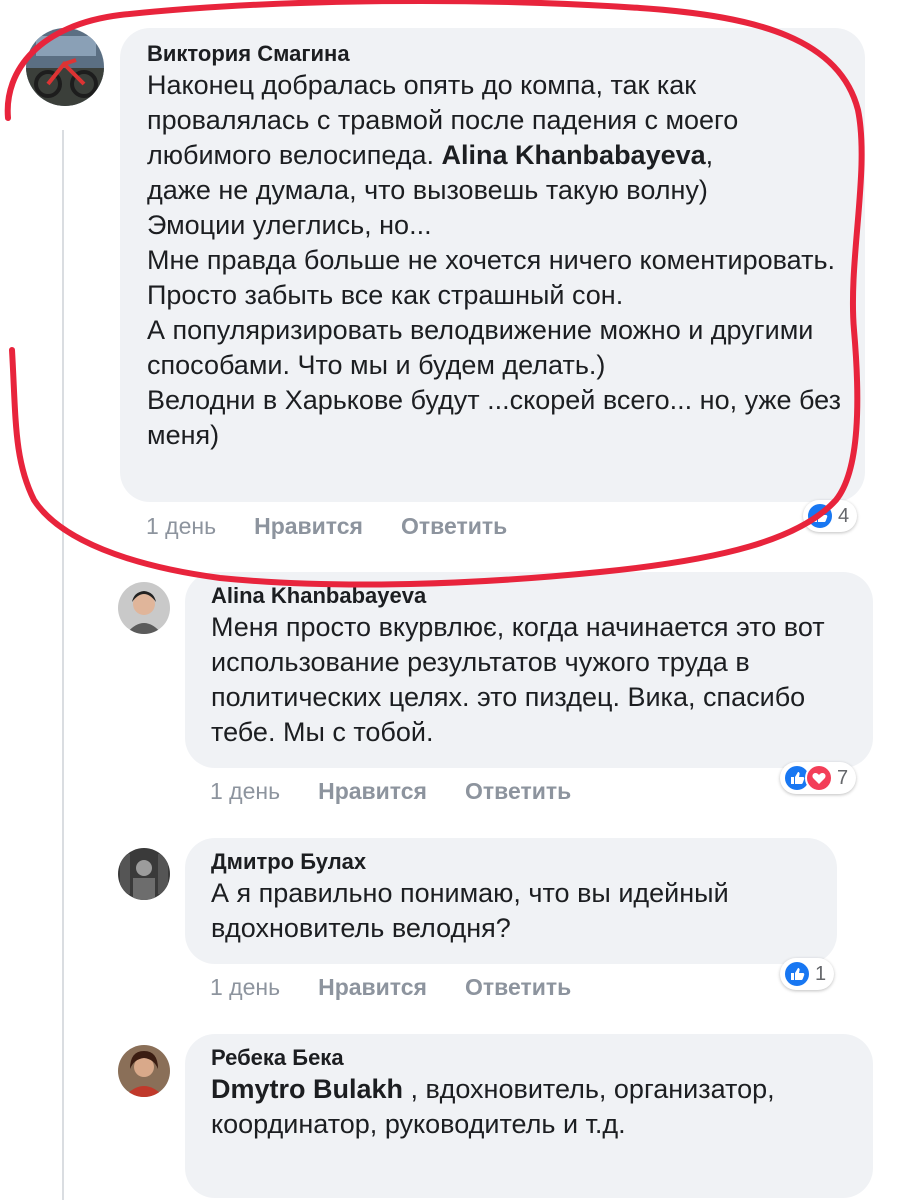 The height and width of the screenshot is (1200, 900). What do you see at coordinates (307, 1089) in the screenshot?
I see `mention-link: Dmytro Bulakh` at bounding box center [307, 1089].